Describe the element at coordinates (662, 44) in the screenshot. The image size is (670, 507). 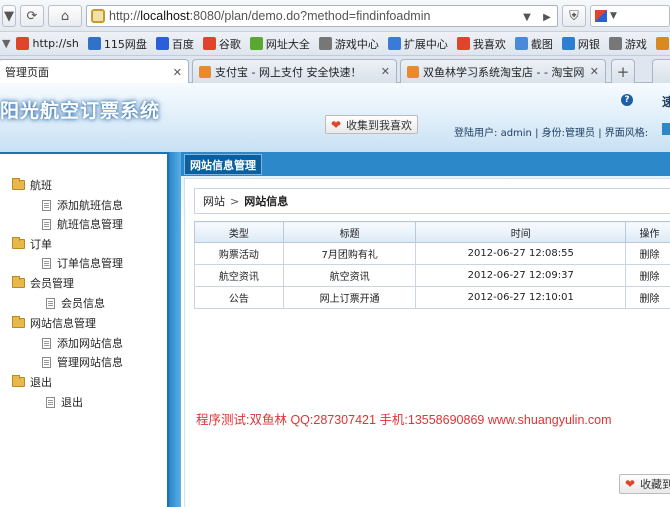
I see `favorite-item: 登录管` at that location.